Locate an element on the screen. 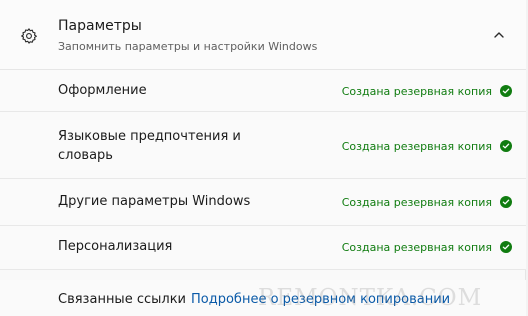 Image resolution: width=528 pixels, height=316 pixels. item-label: Другие параметры Windows is located at coordinates (154, 201).